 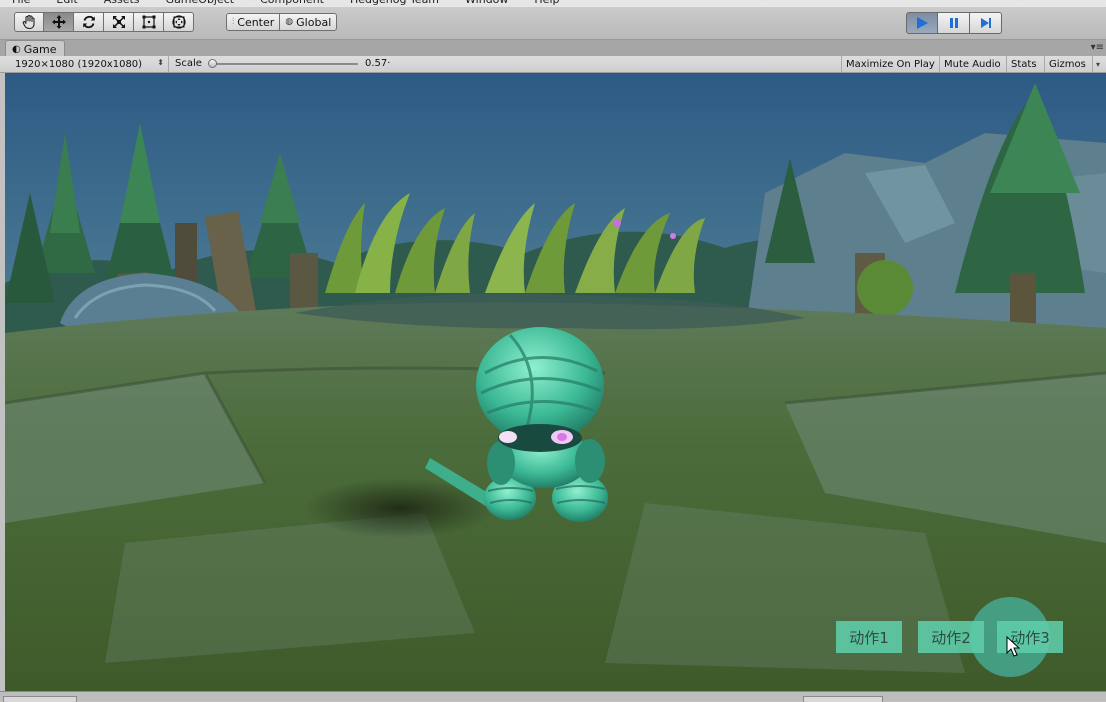 What do you see at coordinates (546, 3) in the screenshot?
I see `menu-item-help: Help` at bounding box center [546, 3].